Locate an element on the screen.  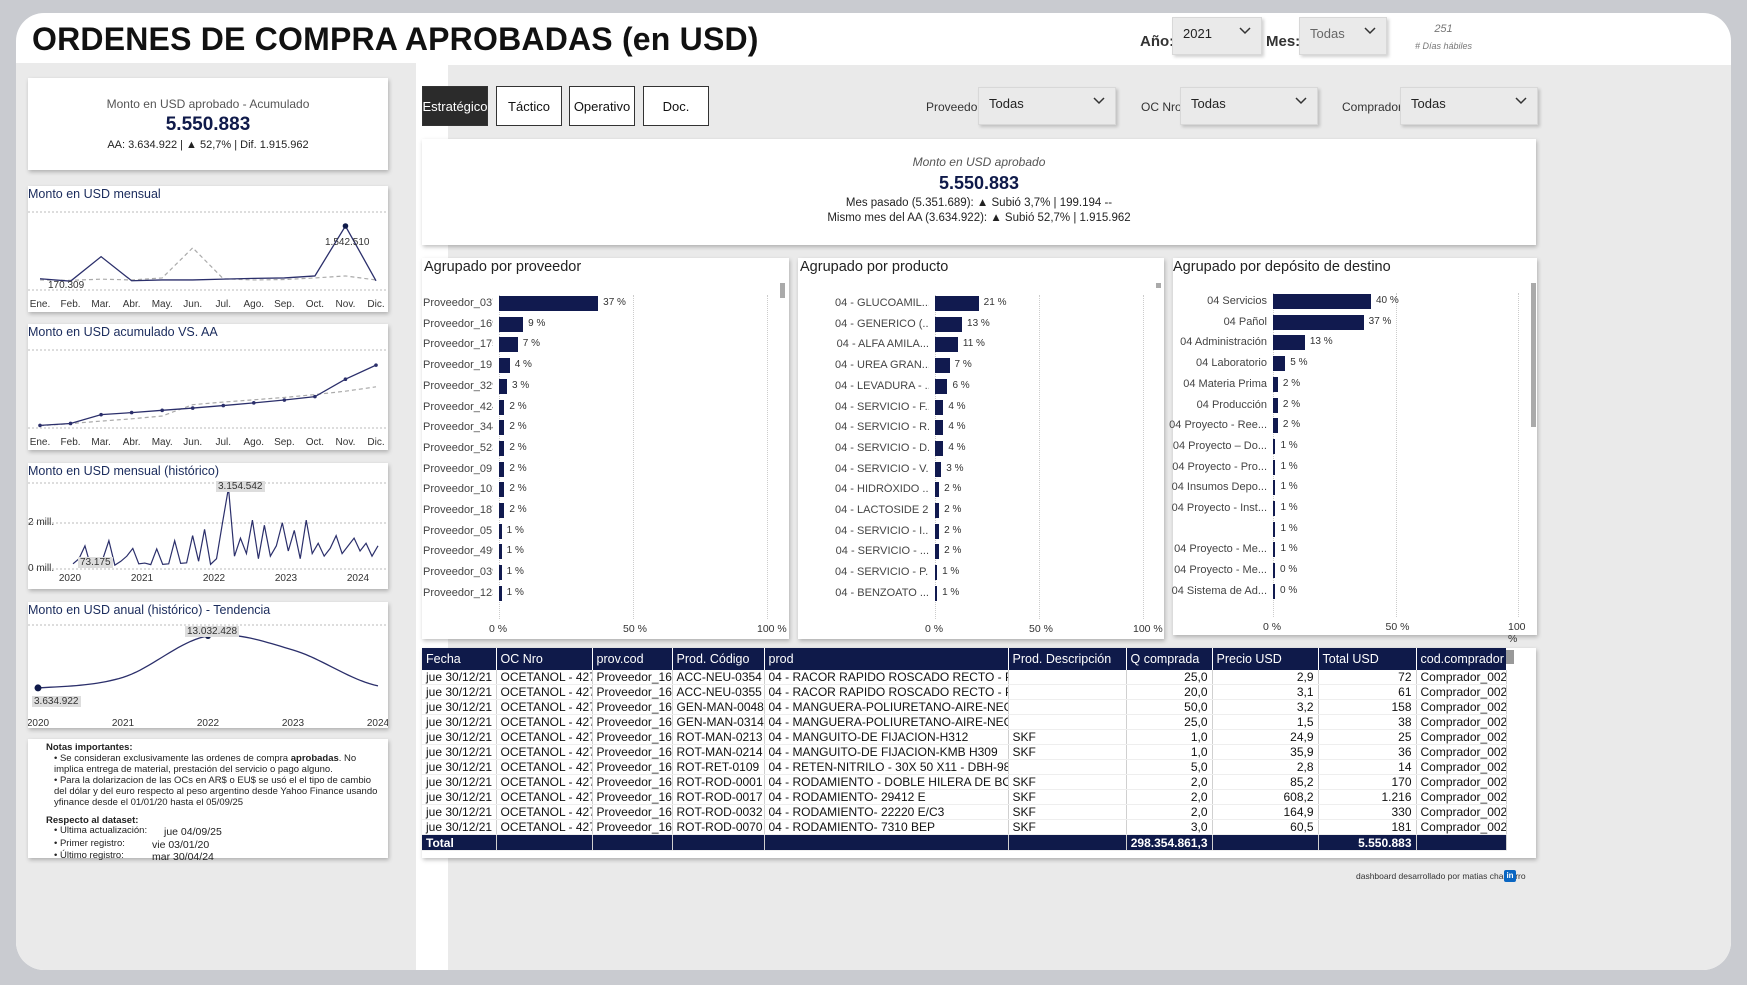
tab-operativo: Operativo is located at coordinates (602, 106).